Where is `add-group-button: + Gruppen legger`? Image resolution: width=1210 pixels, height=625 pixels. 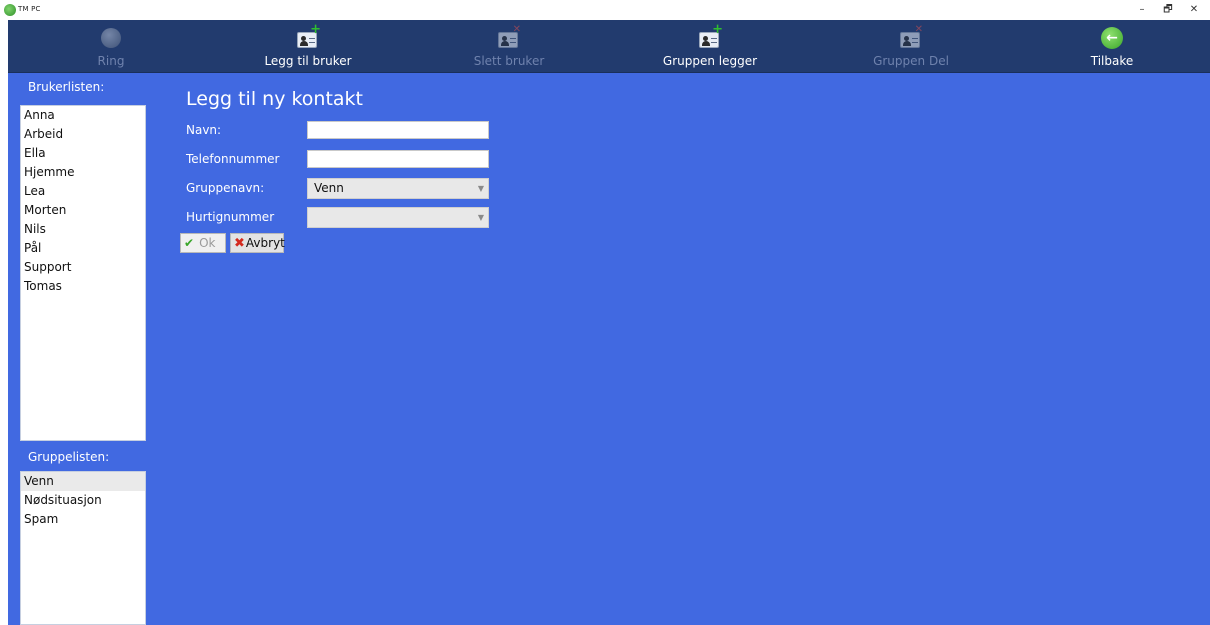
add-group-button: + Gruppen legger is located at coordinates (710, 46).